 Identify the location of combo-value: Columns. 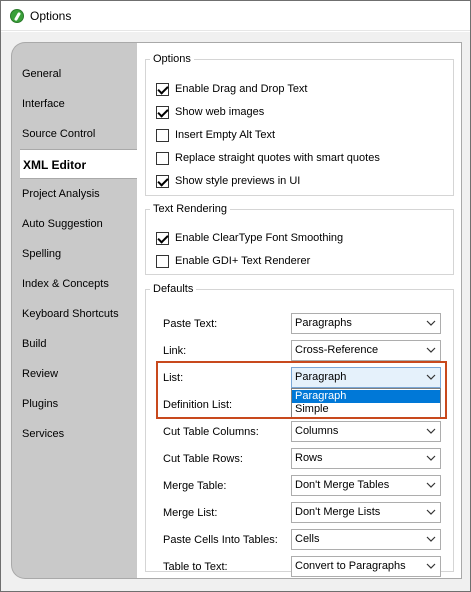
(317, 431).